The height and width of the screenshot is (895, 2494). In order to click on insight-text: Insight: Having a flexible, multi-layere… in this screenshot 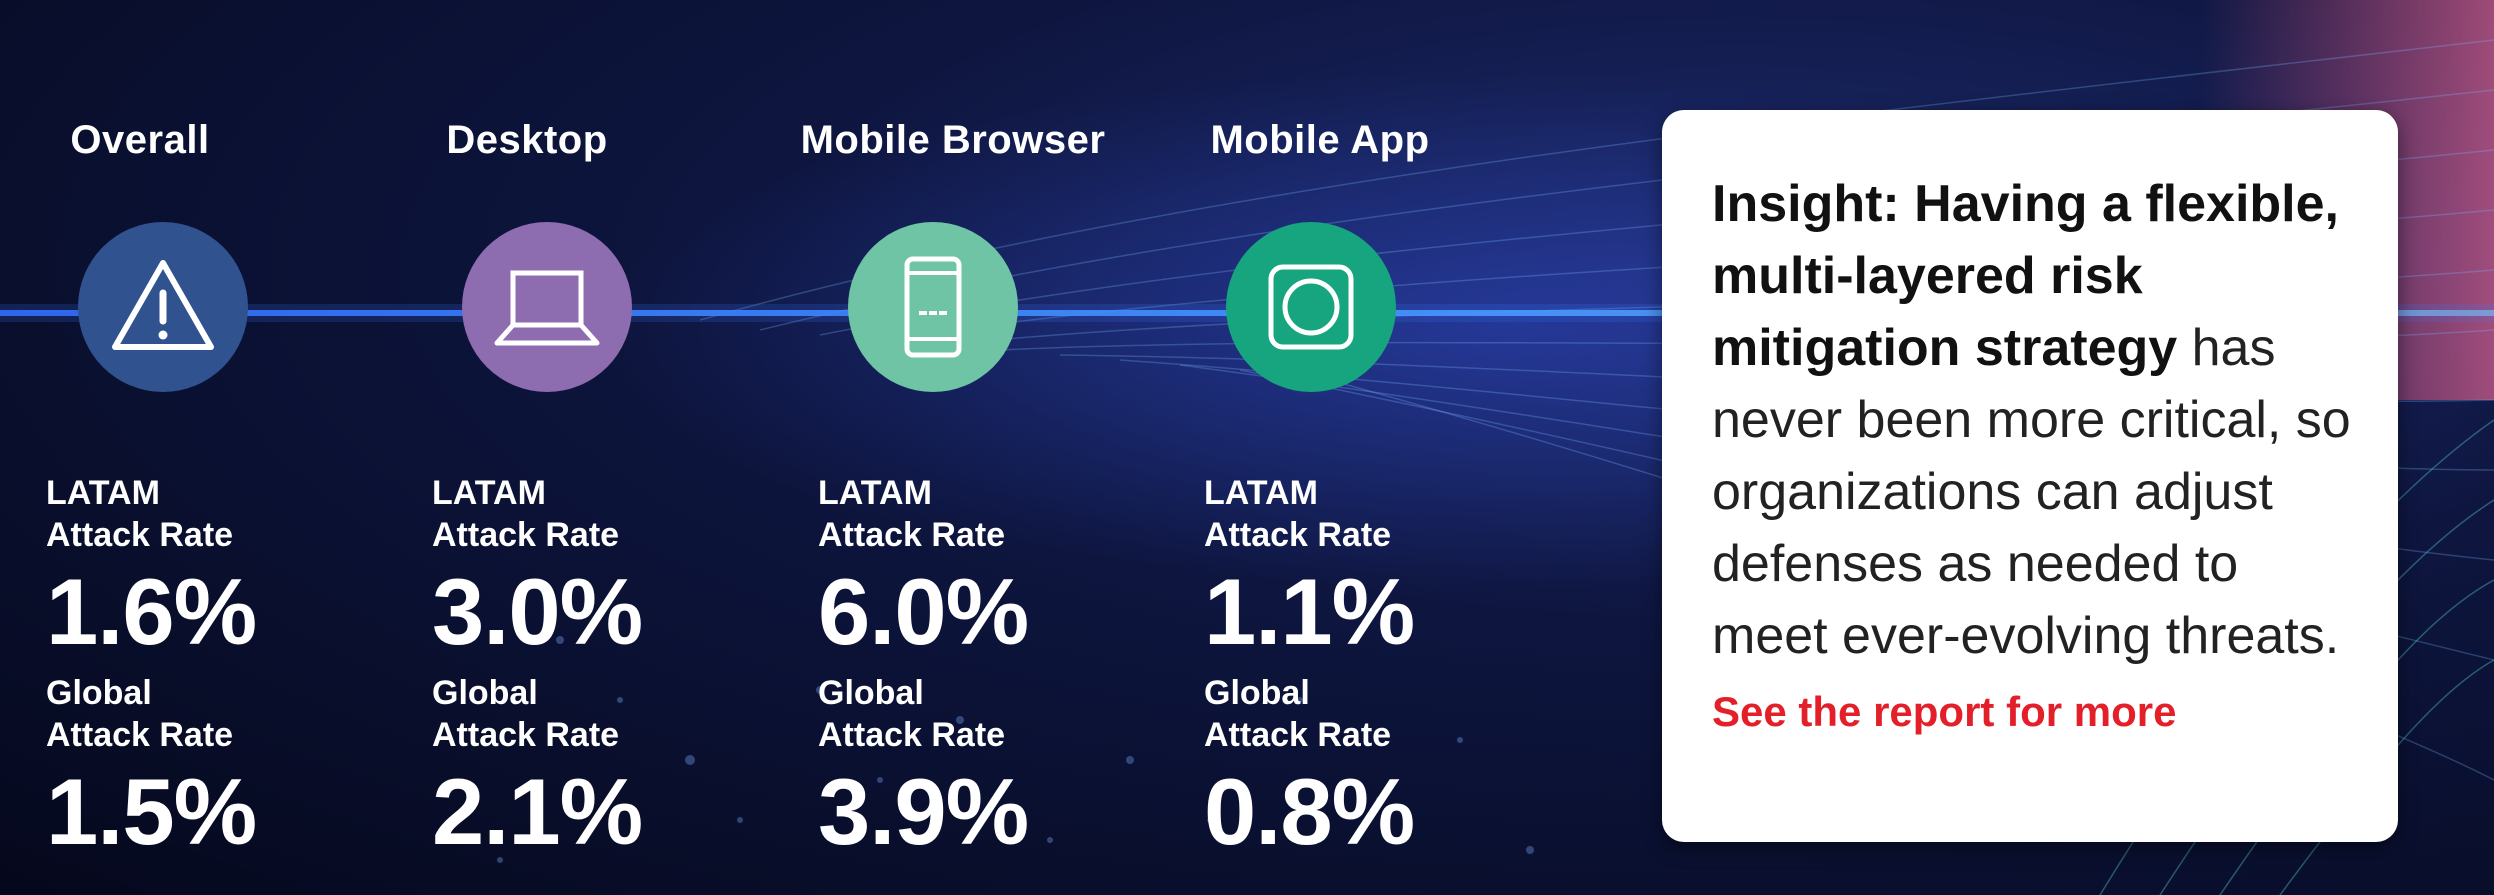, I will do `click(2037, 420)`.